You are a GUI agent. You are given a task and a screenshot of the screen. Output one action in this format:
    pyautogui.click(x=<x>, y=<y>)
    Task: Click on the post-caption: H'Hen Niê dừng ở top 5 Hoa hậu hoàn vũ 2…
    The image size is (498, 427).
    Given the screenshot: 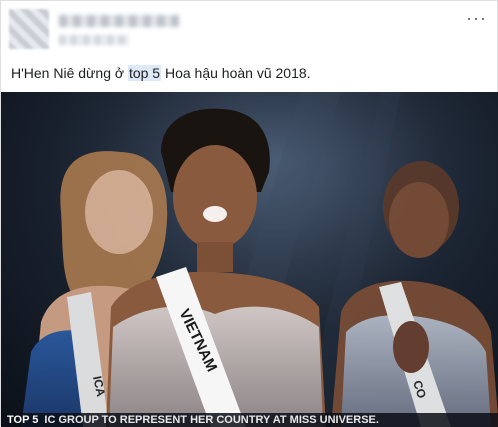 What is the action you would take?
    pyautogui.click(x=161, y=73)
    